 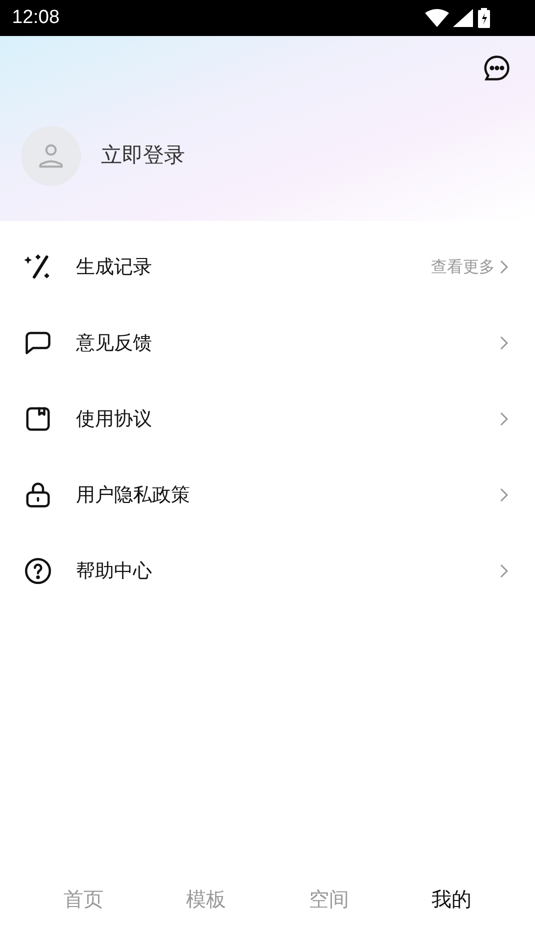 What do you see at coordinates (463, 267) in the screenshot?
I see `more-link: 查看更多` at bounding box center [463, 267].